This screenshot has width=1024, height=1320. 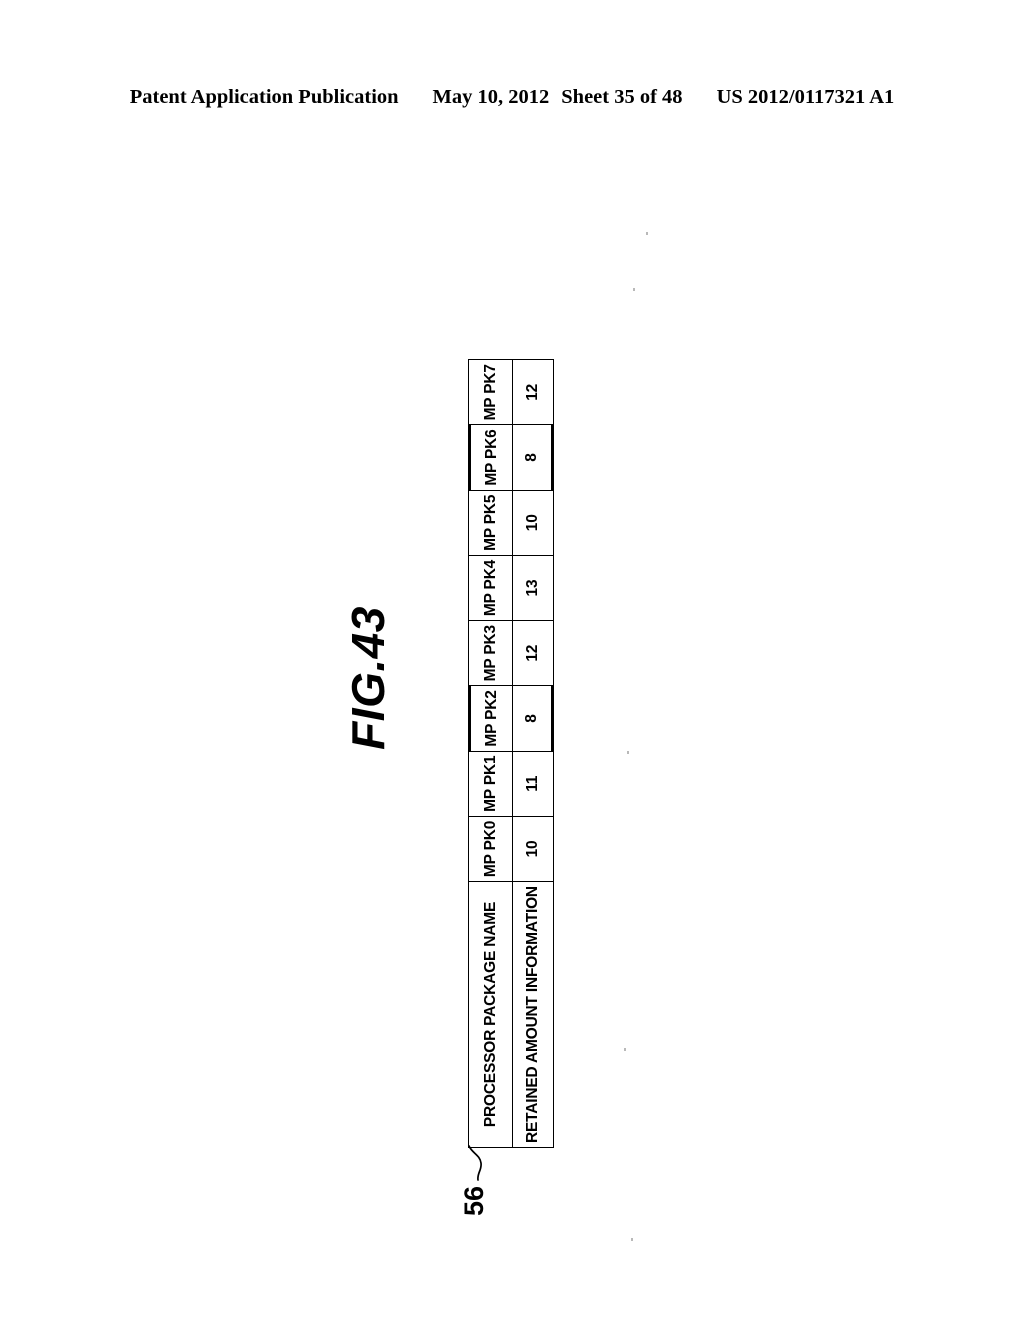 What do you see at coordinates (533, 718) in the screenshot?
I see `cell-retained-amount-pk2: 8` at bounding box center [533, 718].